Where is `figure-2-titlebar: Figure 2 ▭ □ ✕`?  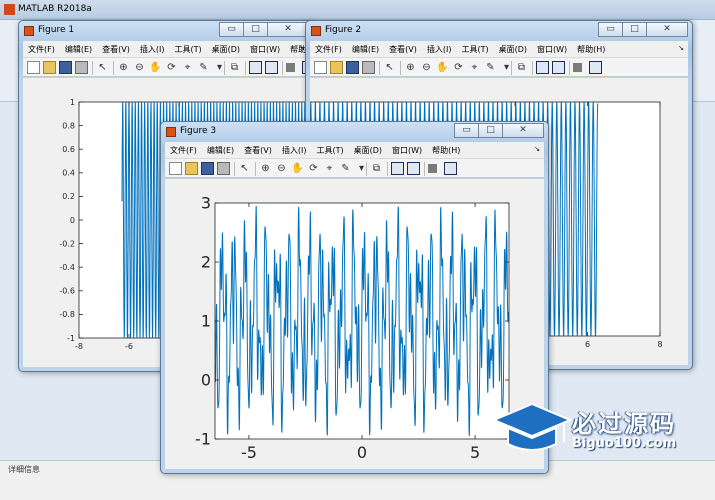 figure-2-titlebar: Figure 2 ▭ □ ✕ is located at coordinates (499, 31).